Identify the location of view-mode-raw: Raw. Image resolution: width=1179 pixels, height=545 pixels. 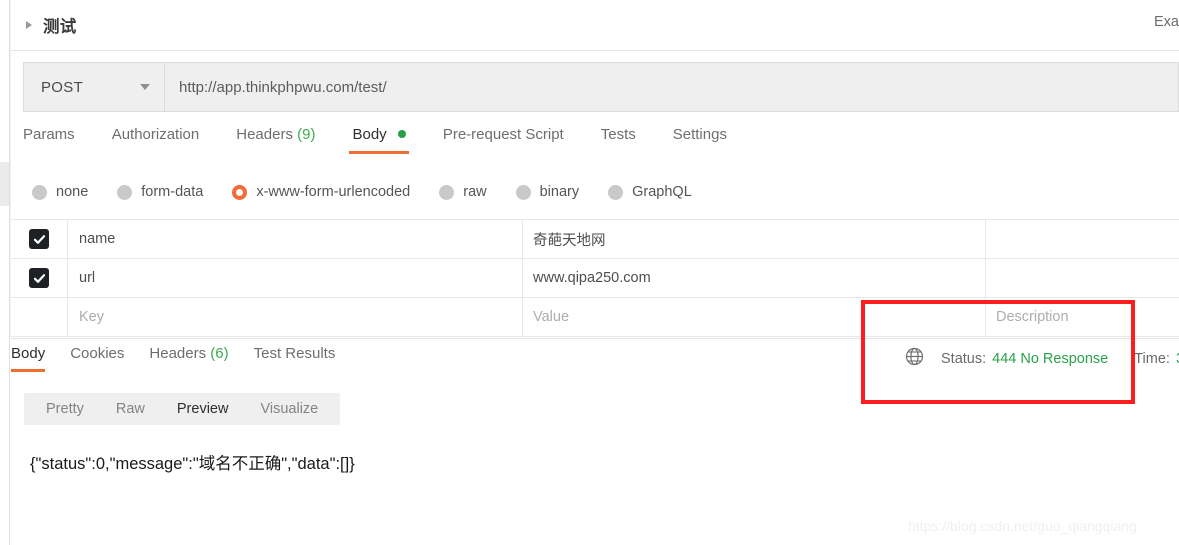
(130, 409).